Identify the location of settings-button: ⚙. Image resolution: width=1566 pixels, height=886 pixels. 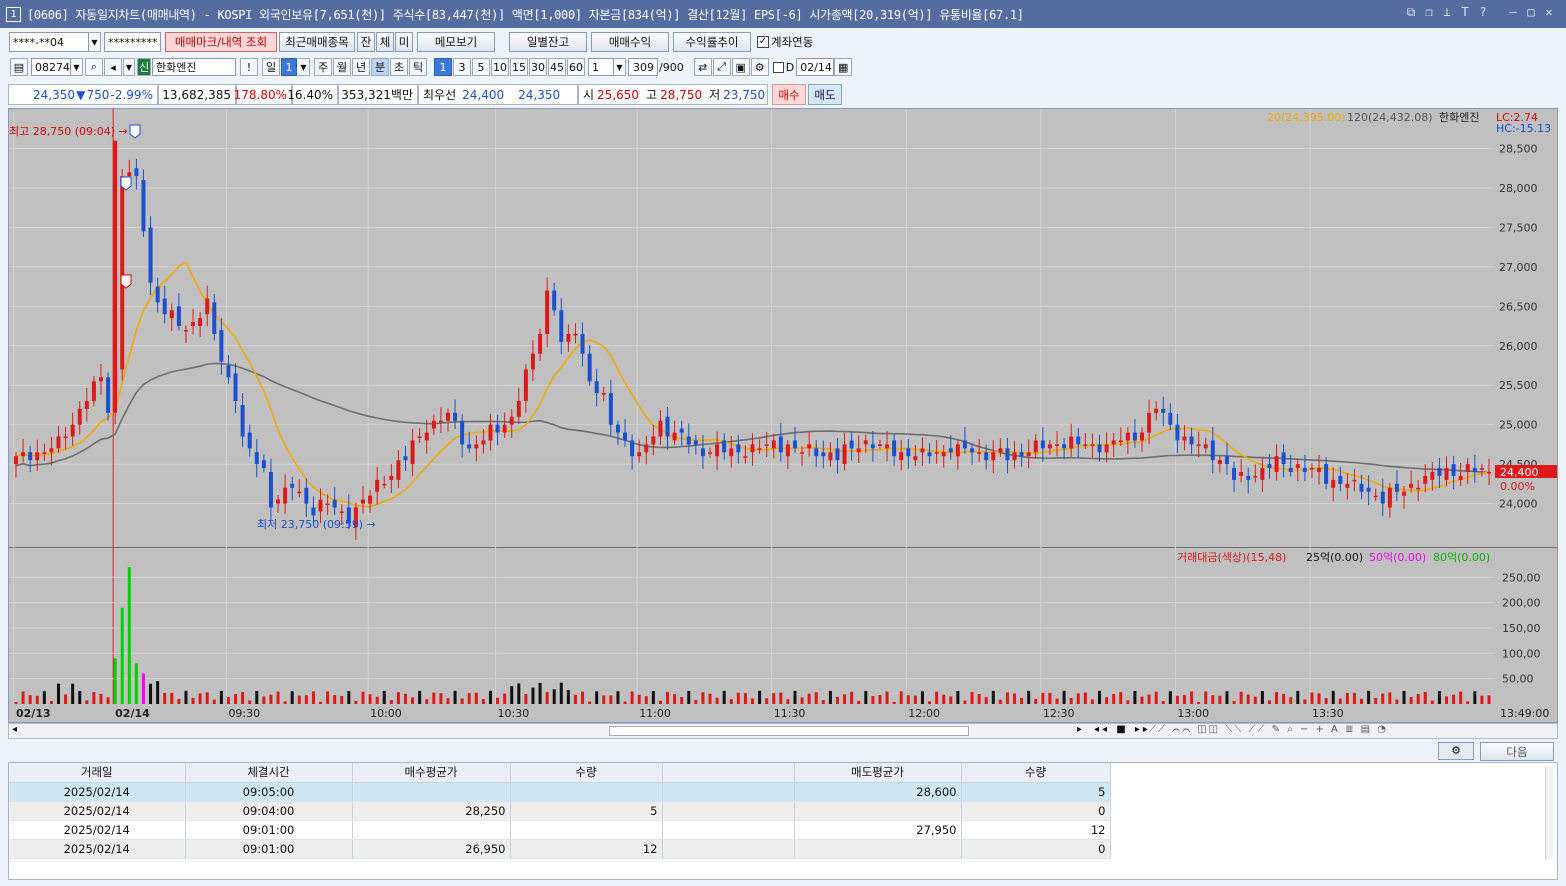
(1456, 751).